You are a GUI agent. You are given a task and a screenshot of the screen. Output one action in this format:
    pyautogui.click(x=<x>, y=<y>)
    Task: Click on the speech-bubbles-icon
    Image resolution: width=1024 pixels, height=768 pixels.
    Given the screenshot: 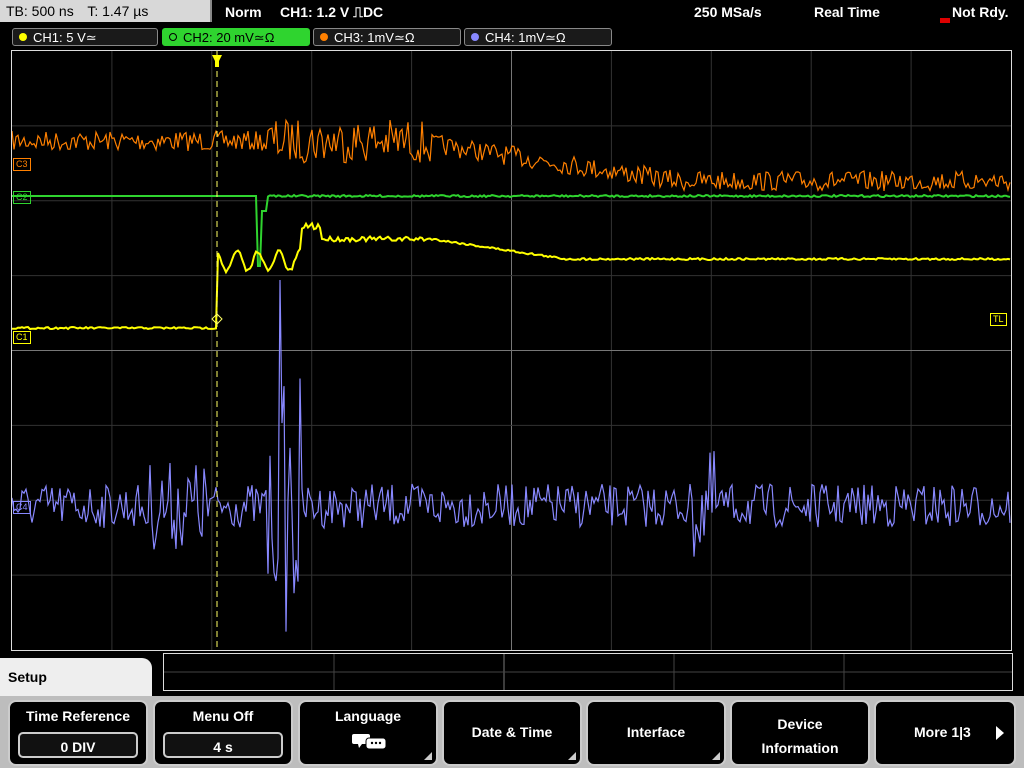 What is the action you would take?
    pyautogui.click(x=369, y=742)
    